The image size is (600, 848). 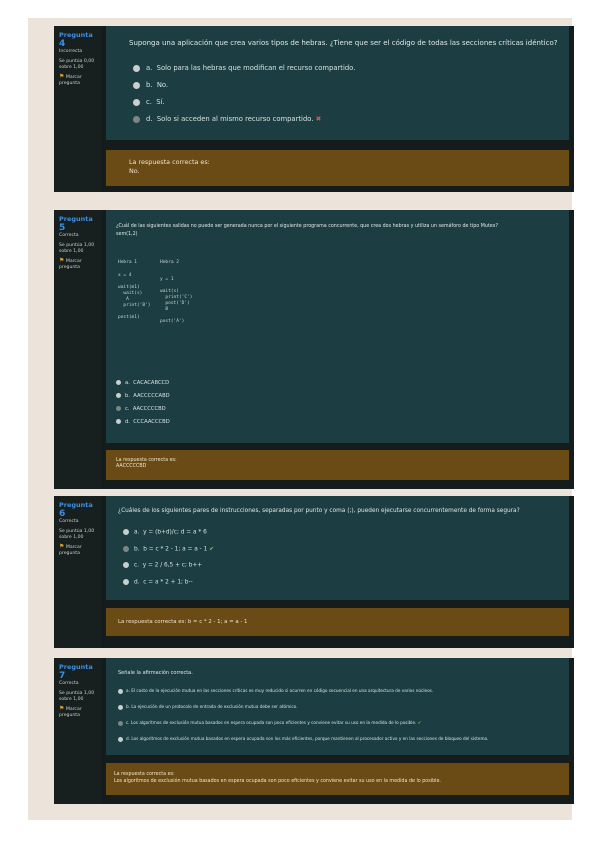 What do you see at coordinates (155, 673) in the screenshot?
I see `question-text: Señale la afirmación correcta.` at bounding box center [155, 673].